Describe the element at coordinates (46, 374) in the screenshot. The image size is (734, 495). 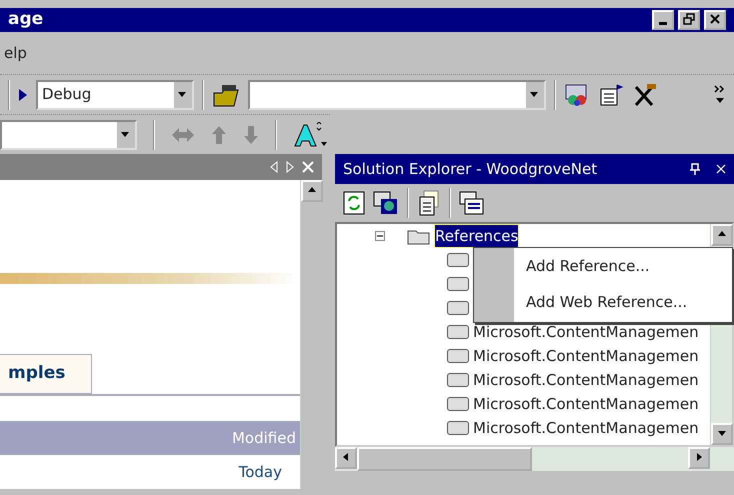
I see `tab: mples` at that location.